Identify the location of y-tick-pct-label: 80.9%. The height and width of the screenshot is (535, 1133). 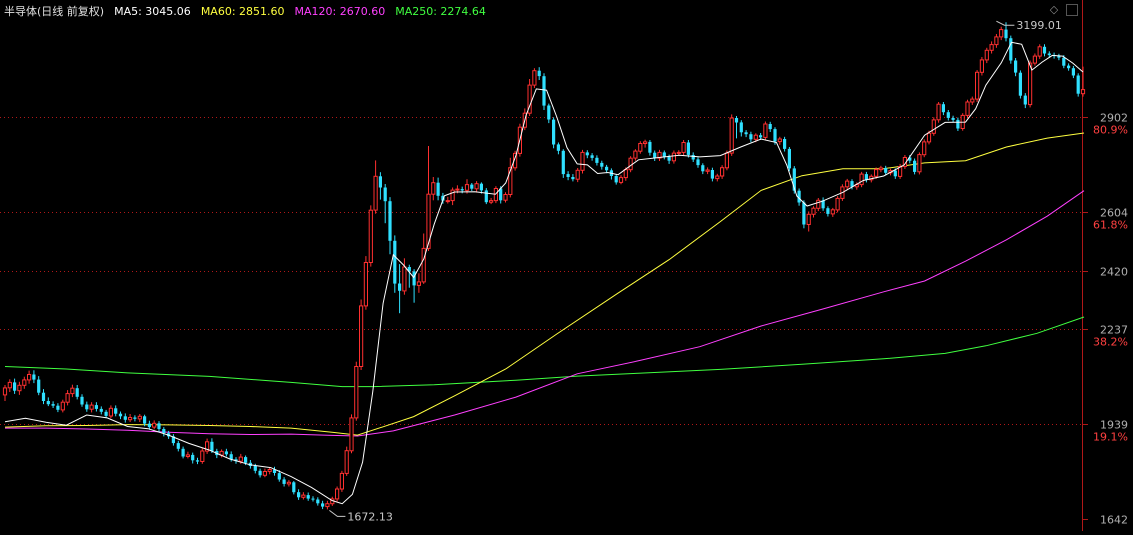
(1110, 130).